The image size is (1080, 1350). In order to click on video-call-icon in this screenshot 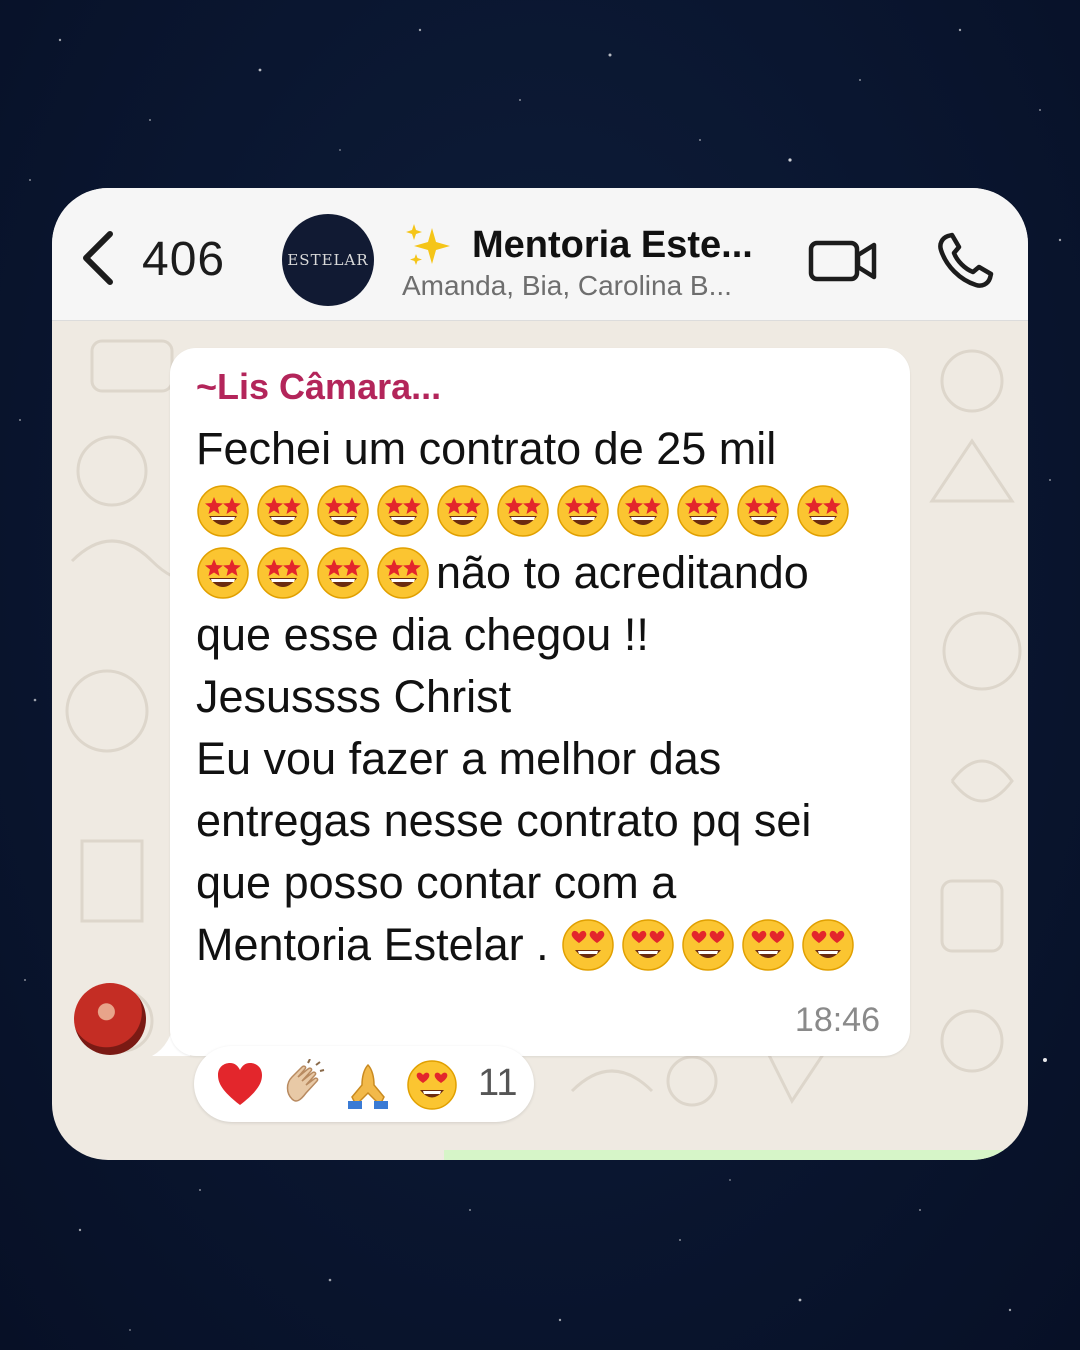, I will do `click(843, 261)`.